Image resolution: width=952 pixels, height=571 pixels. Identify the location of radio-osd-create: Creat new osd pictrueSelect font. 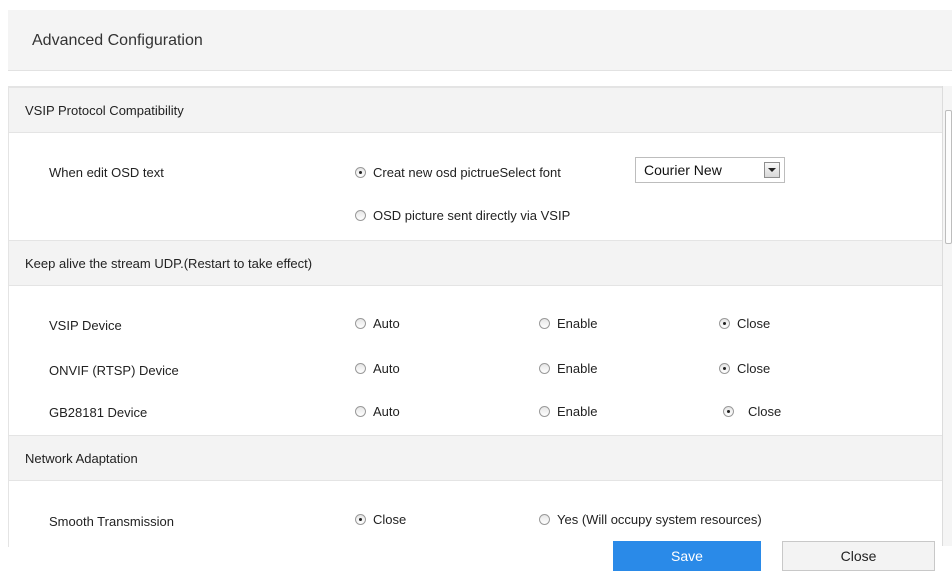
(458, 172).